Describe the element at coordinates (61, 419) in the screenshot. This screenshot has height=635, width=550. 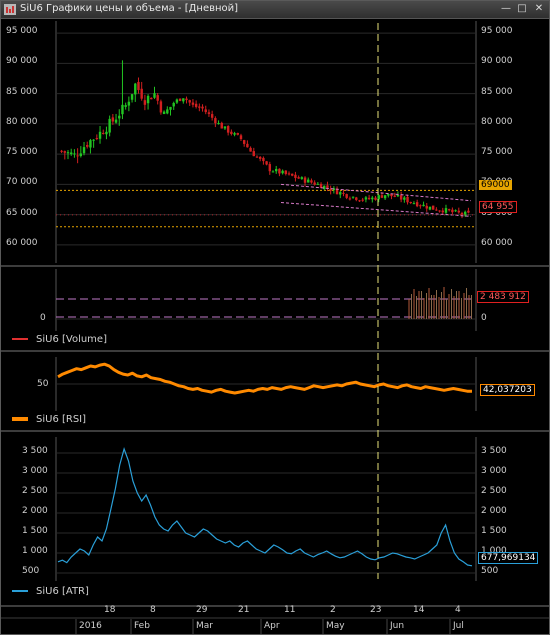
I see `rsi-legend-label: SiU6 [RSI]` at that location.